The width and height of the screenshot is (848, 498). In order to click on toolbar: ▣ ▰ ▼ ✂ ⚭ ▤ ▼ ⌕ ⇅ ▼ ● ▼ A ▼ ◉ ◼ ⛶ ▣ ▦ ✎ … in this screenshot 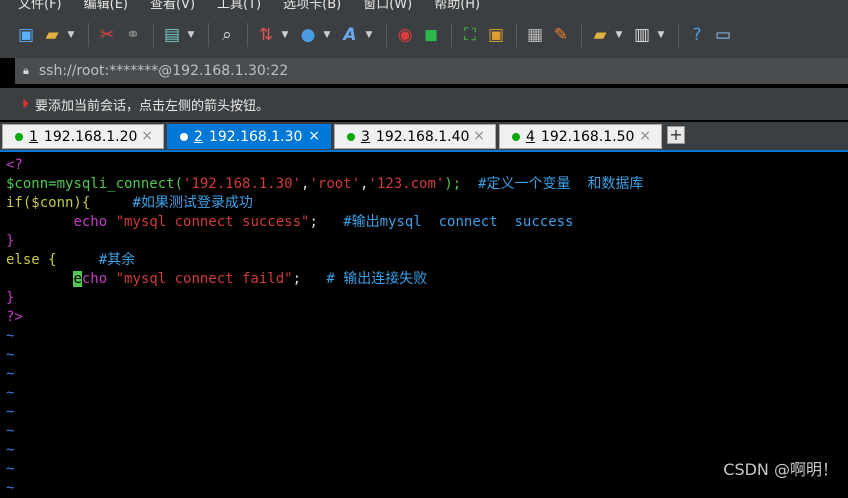, I will do `click(424, 35)`.